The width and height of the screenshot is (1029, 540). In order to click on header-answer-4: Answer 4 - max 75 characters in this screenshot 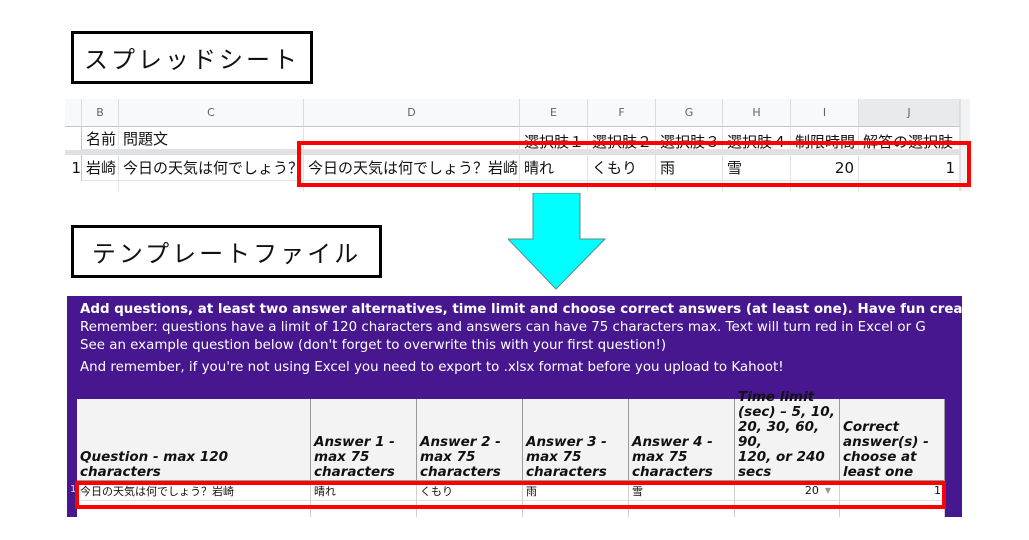, I will do `click(682, 440)`.